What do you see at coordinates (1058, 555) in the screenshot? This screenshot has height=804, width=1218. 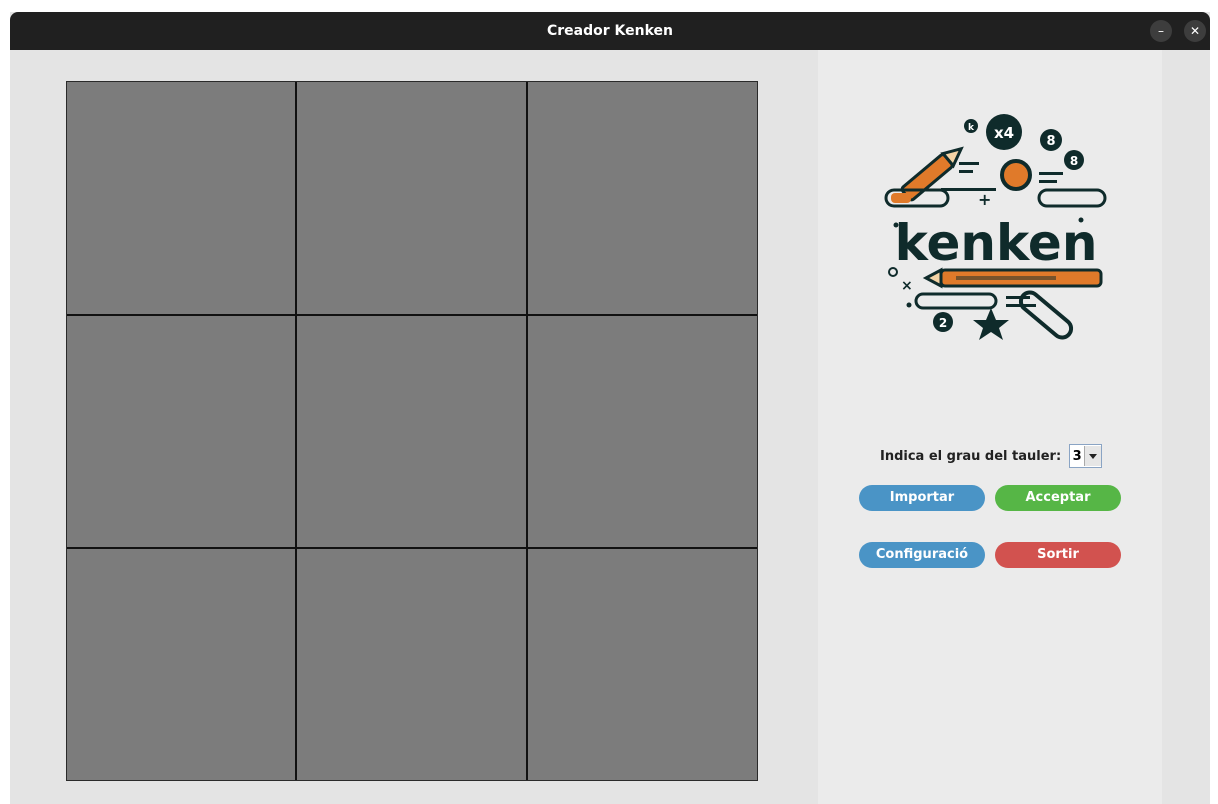 I see `exit-button: Sortir` at bounding box center [1058, 555].